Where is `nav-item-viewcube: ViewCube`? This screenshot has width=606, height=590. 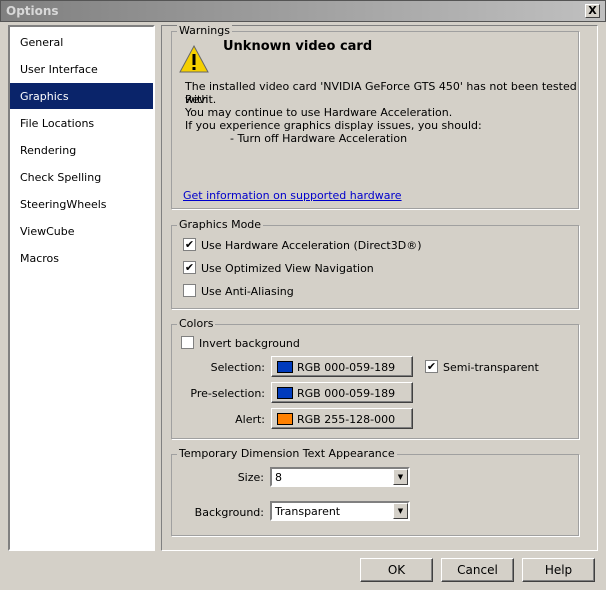 nav-item-viewcube: ViewCube is located at coordinates (81, 231).